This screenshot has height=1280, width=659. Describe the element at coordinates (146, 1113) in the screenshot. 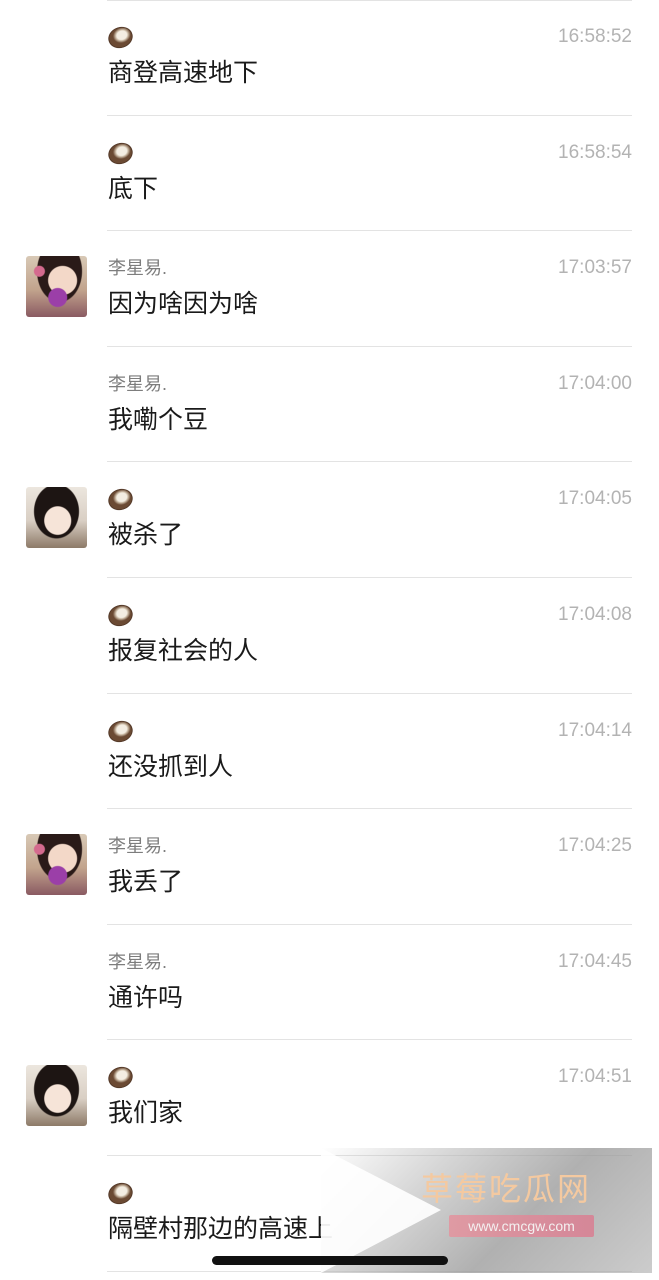

I see `message-text: 我们家` at that location.